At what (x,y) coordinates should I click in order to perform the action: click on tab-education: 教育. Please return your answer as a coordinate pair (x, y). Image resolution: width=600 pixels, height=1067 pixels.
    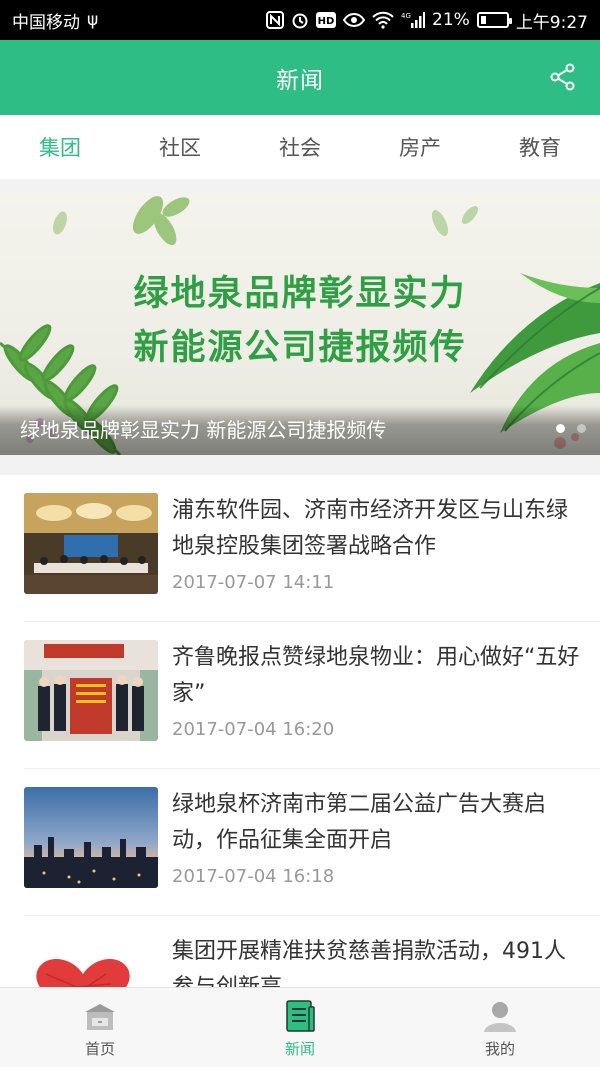
    Looking at the image, I should click on (540, 147).